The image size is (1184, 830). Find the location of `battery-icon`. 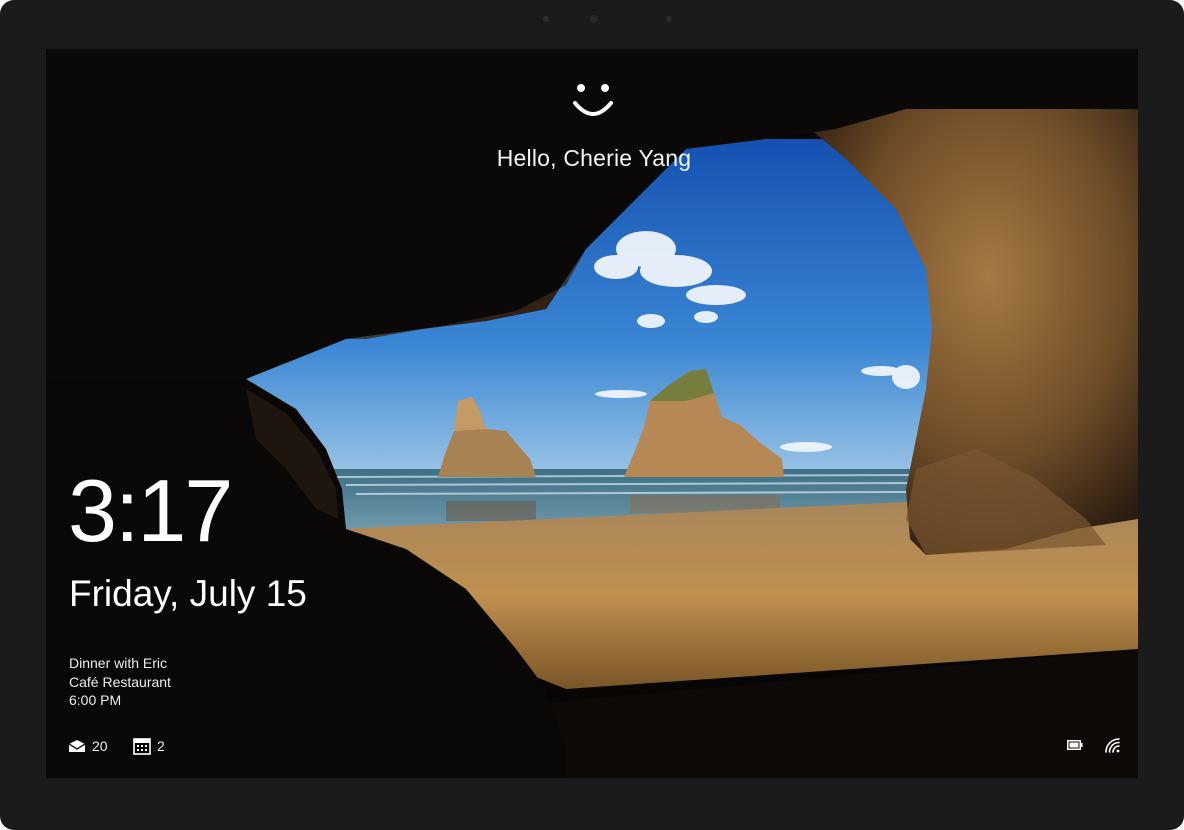

battery-icon is located at coordinates (1075, 745).